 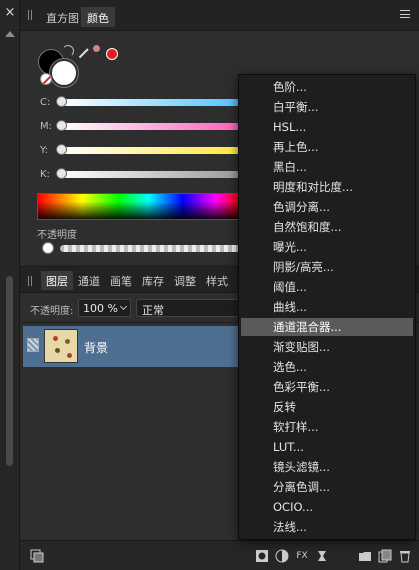 I want to click on stroke-color-swatch, so click(x=64, y=73).